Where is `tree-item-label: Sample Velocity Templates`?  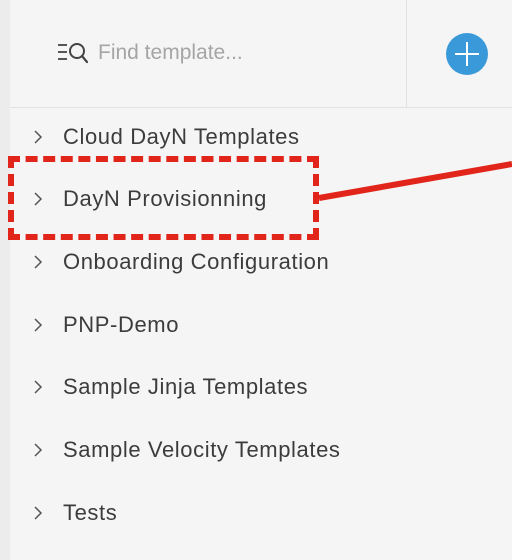 tree-item-label: Sample Velocity Templates is located at coordinates (202, 449).